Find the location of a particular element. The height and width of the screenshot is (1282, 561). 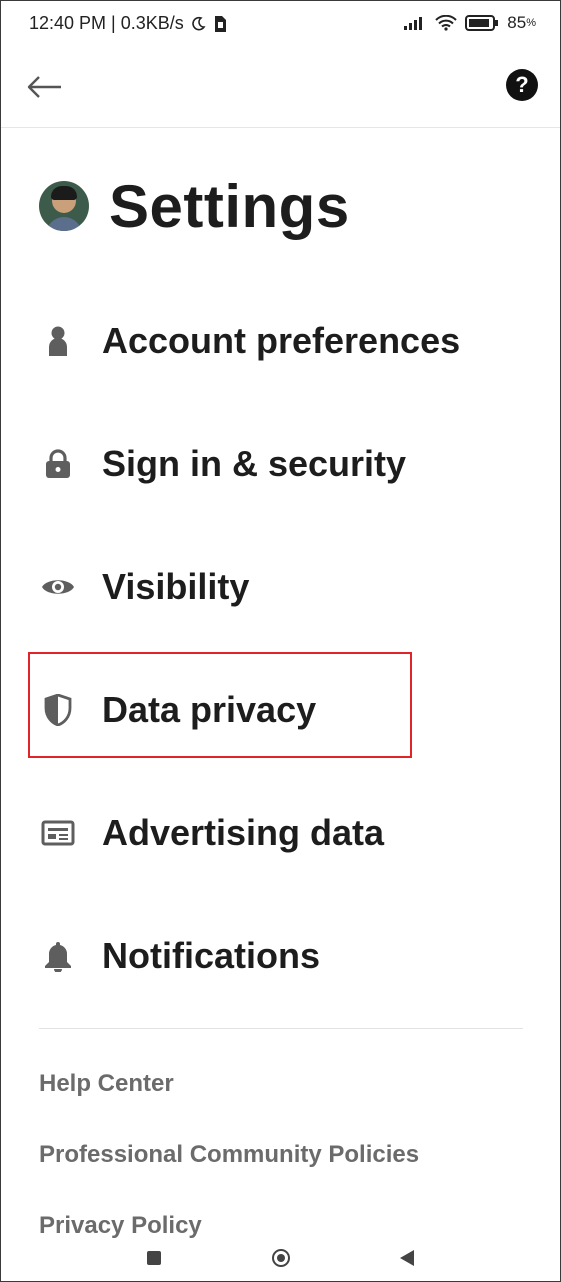

menu-item-label: Advertising data is located at coordinates (243, 832).